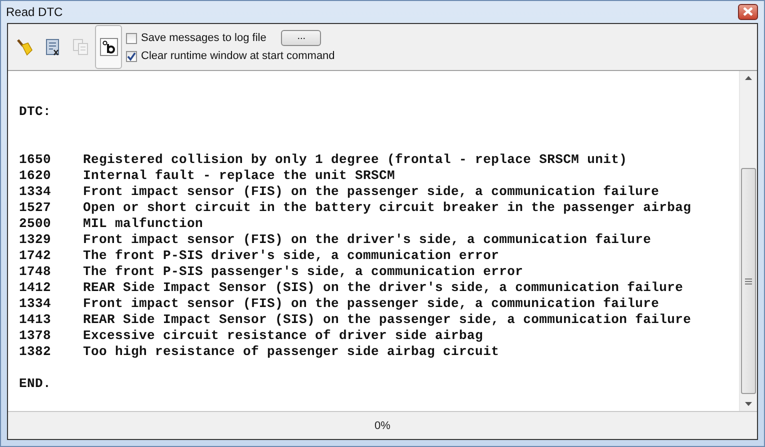  What do you see at coordinates (35, 176) in the screenshot?
I see `dtc-code: 1620` at bounding box center [35, 176].